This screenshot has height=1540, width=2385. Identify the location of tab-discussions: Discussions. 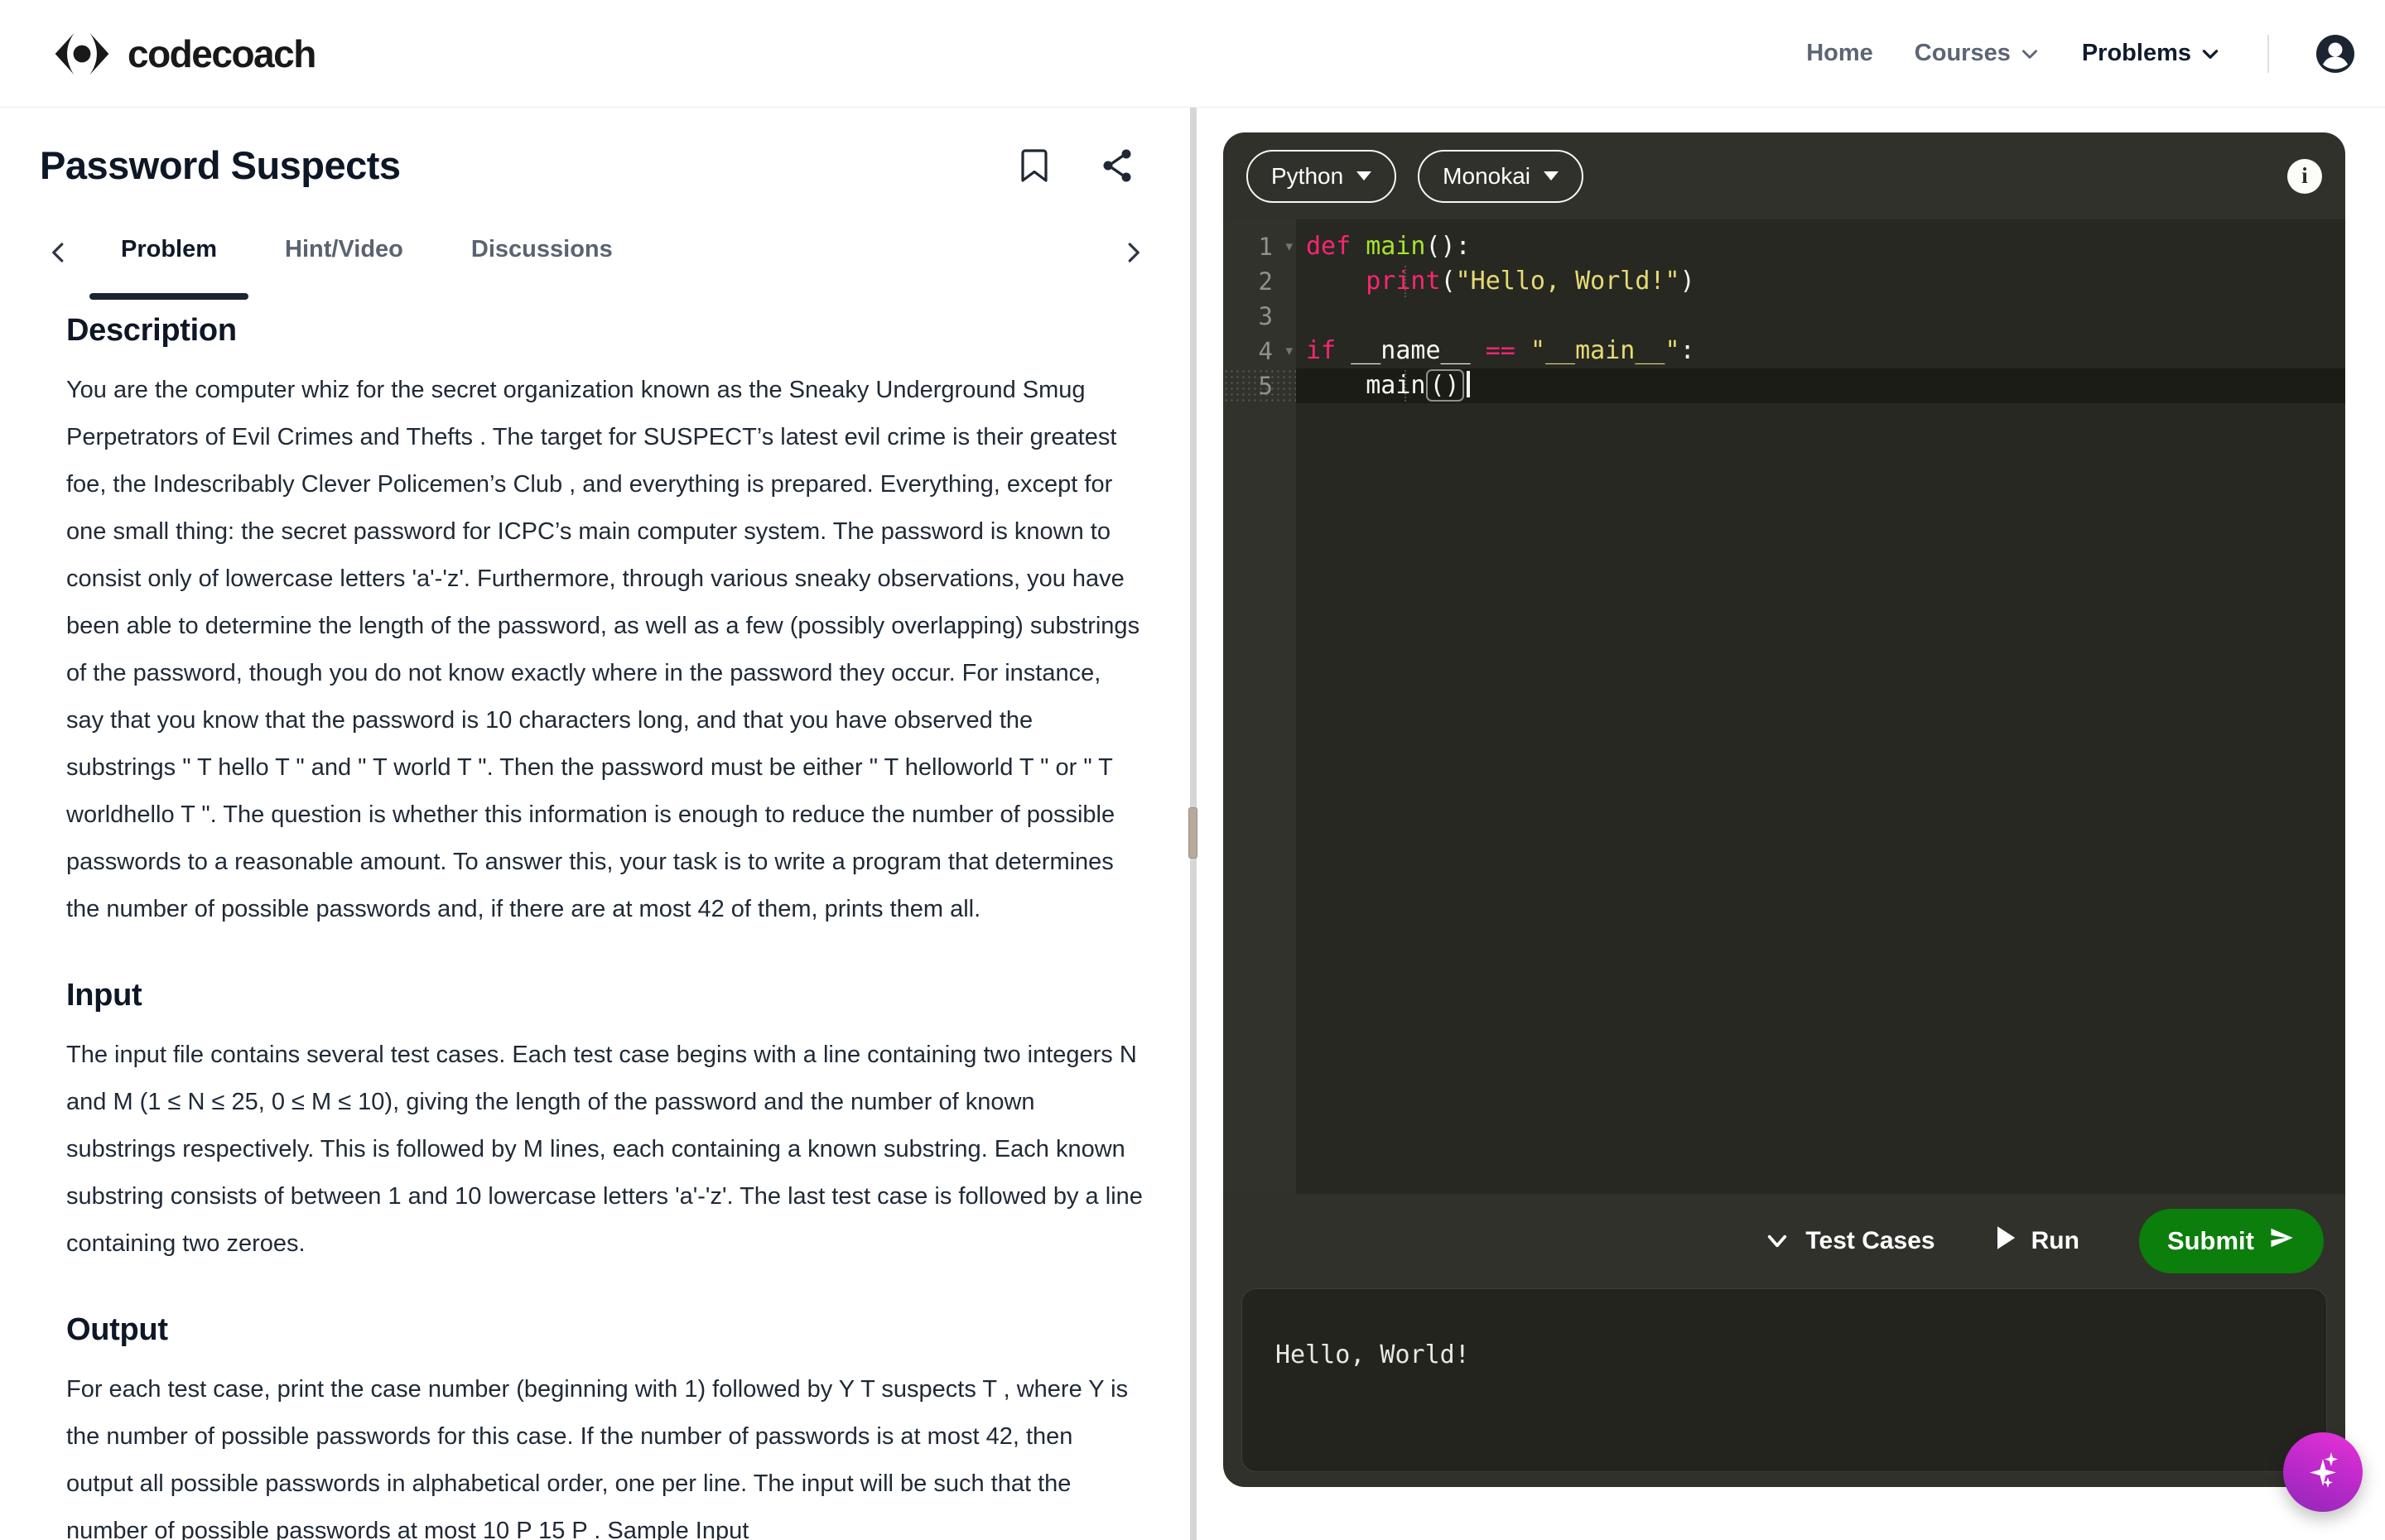
(542, 252).